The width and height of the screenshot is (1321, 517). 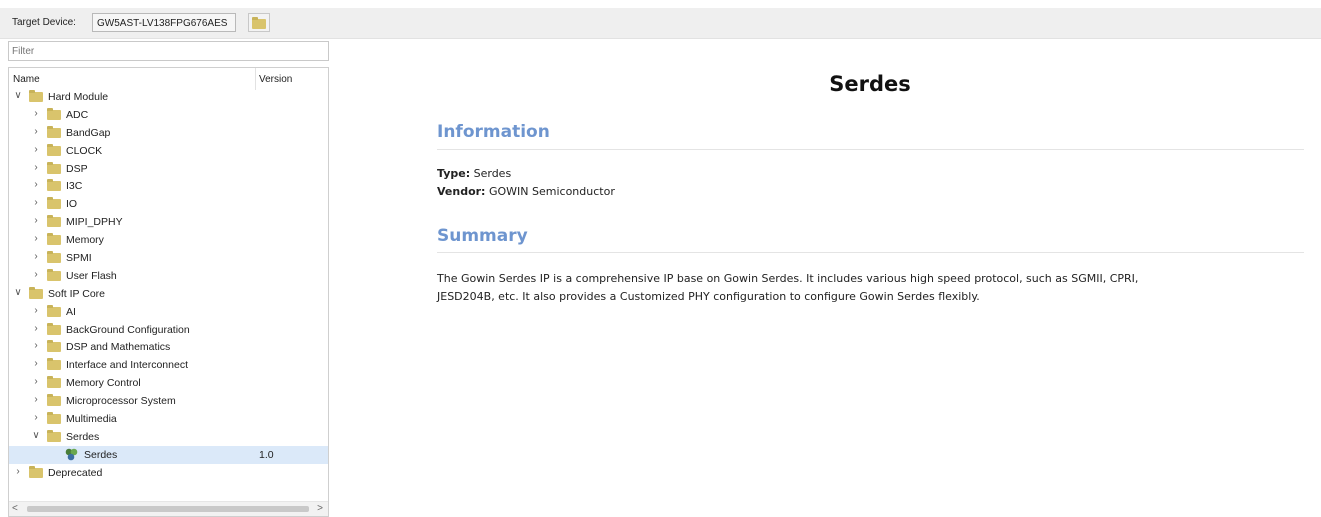 What do you see at coordinates (255, 79) in the screenshot?
I see `column-divider` at bounding box center [255, 79].